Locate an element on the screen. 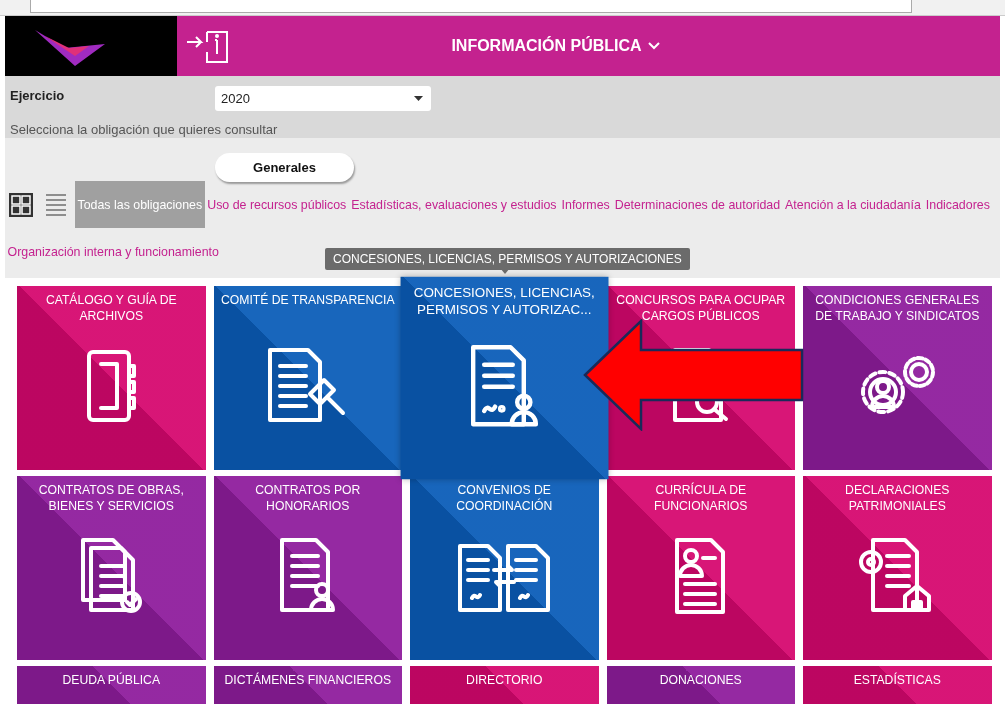 This screenshot has height=705, width=1005. category-tab: Organización interna y funcionamiento is located at coordinates (113, 251).